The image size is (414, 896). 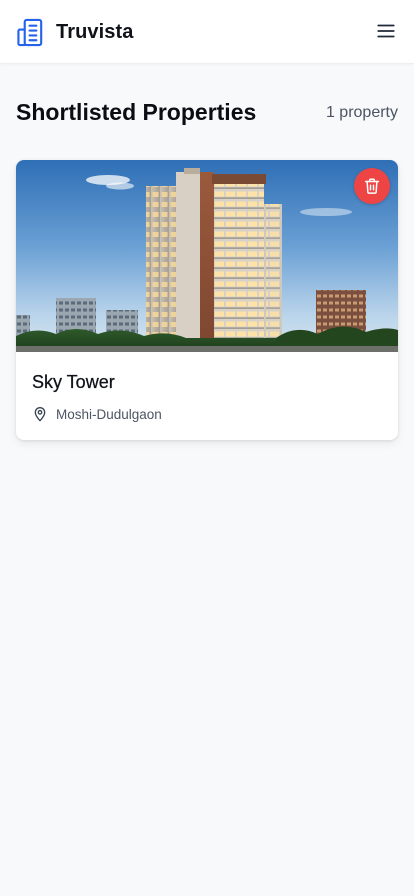 I want to click on property-location: Moshi-Dudulgaon, so click(x=97, y=414).